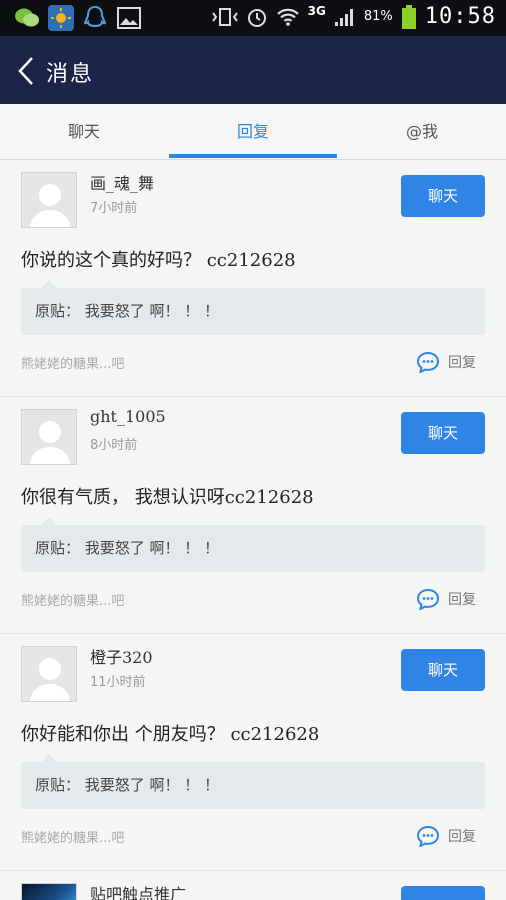 This screenshot has height=900, width=506. I want to click on tab-mentions: @我, so click(422, 132).